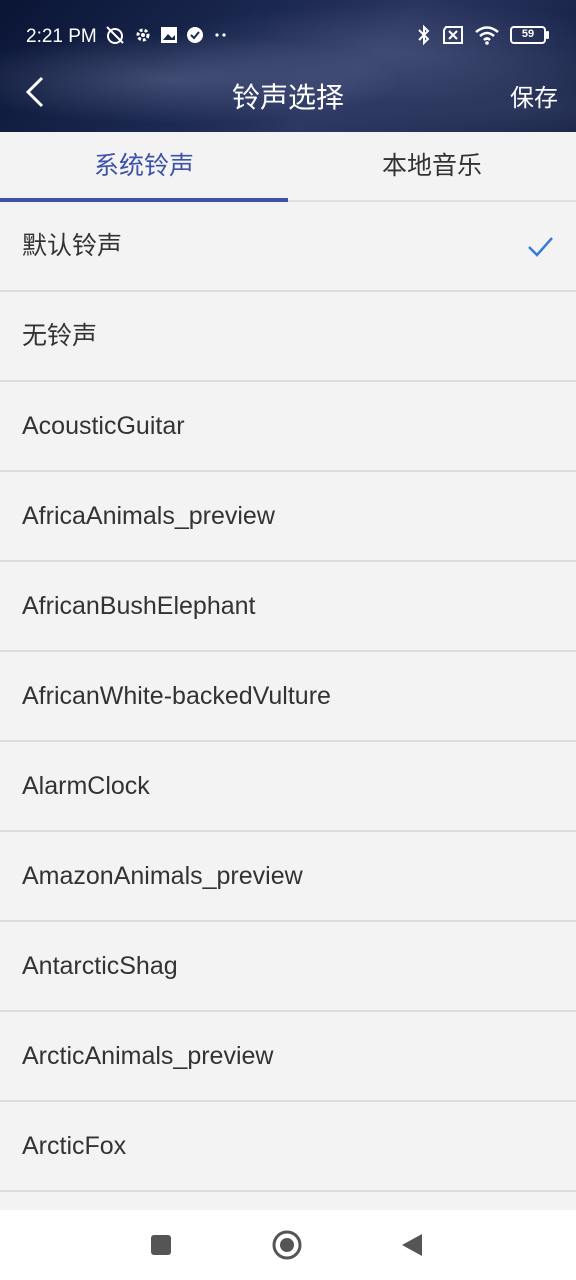  What do you see at coordinates (432, 166) in the screenshot?
I see `tab-local-music: 本地音乐` at bounding box center [432, 166].